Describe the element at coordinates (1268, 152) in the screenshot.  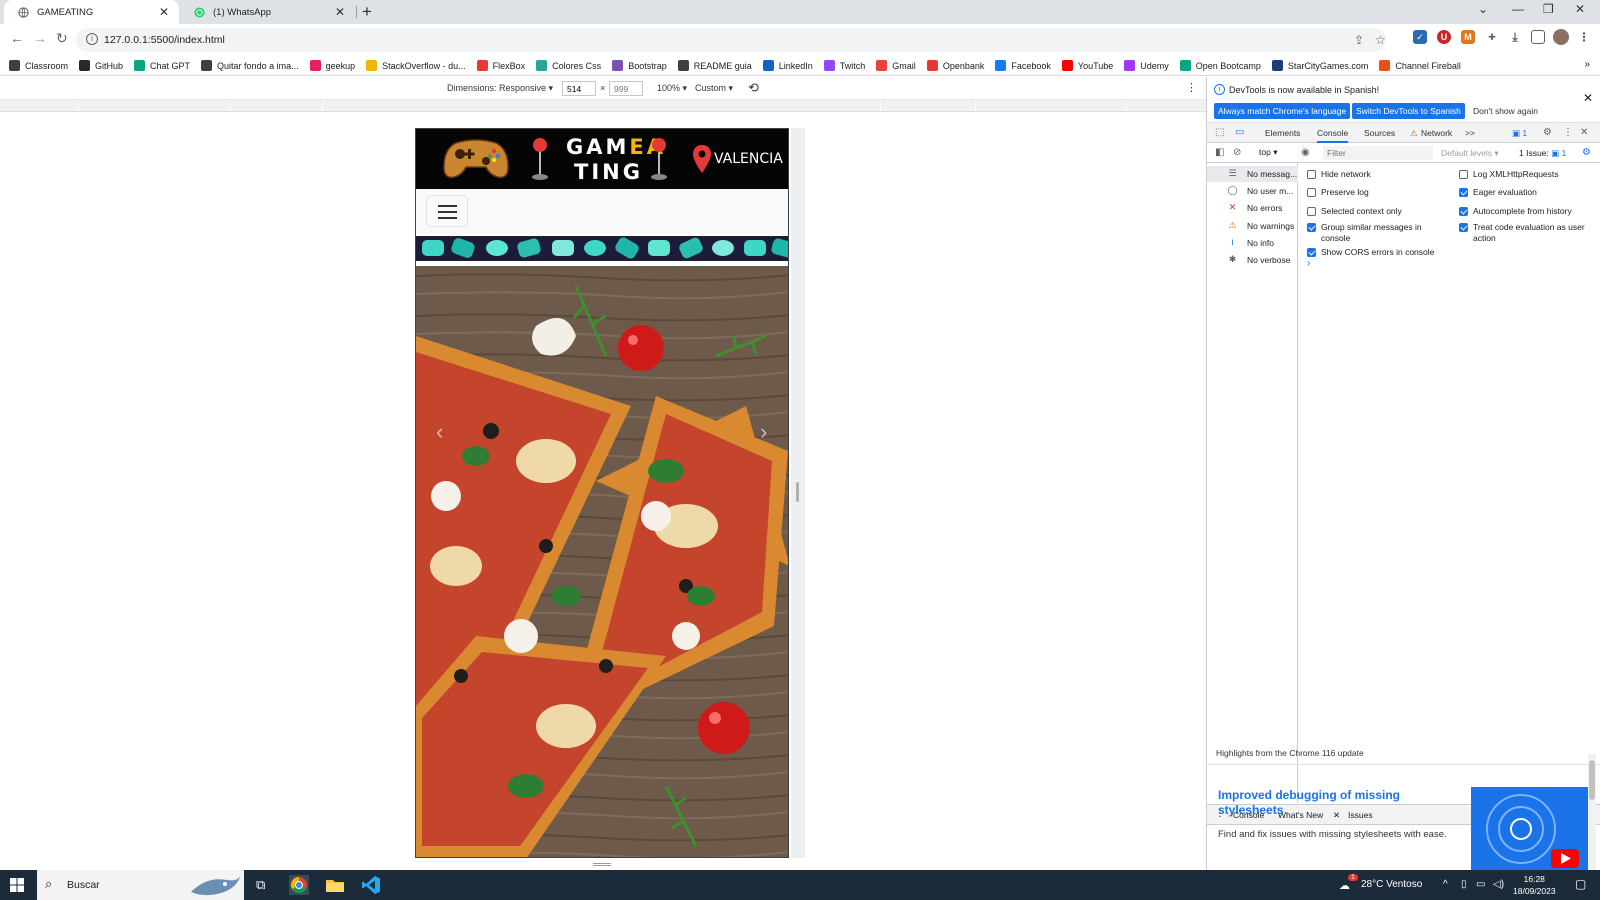
I see `context-dropdown: top ▾` at that location.